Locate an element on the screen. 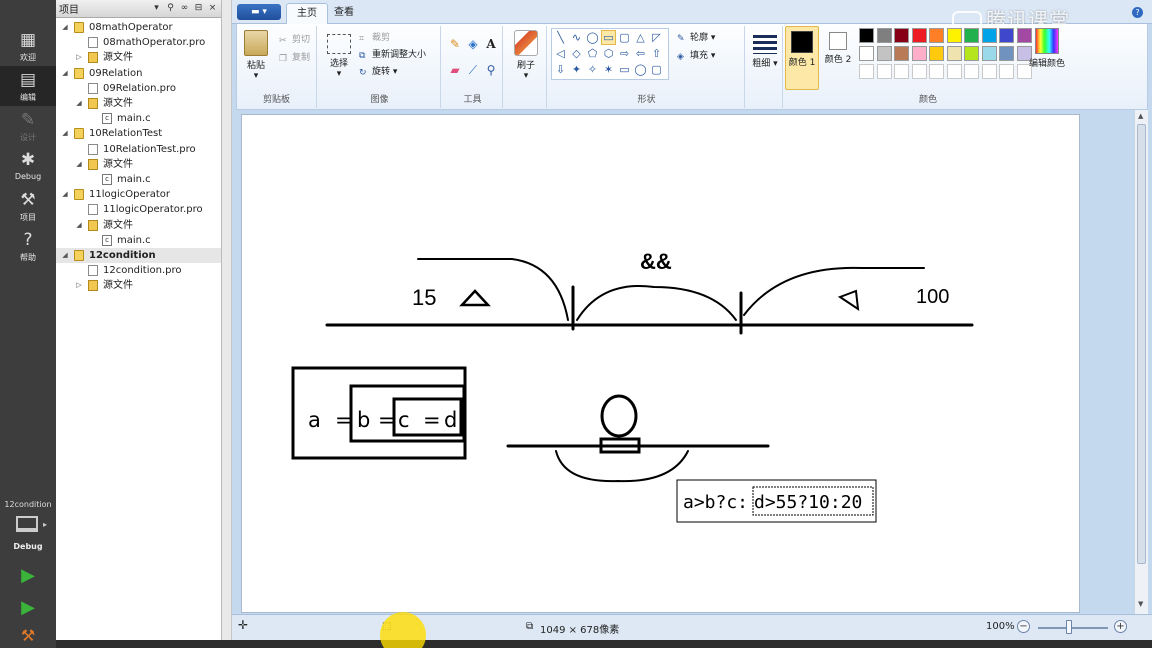  color2-button: 颜色 2 is located at coordinates (838, 58).